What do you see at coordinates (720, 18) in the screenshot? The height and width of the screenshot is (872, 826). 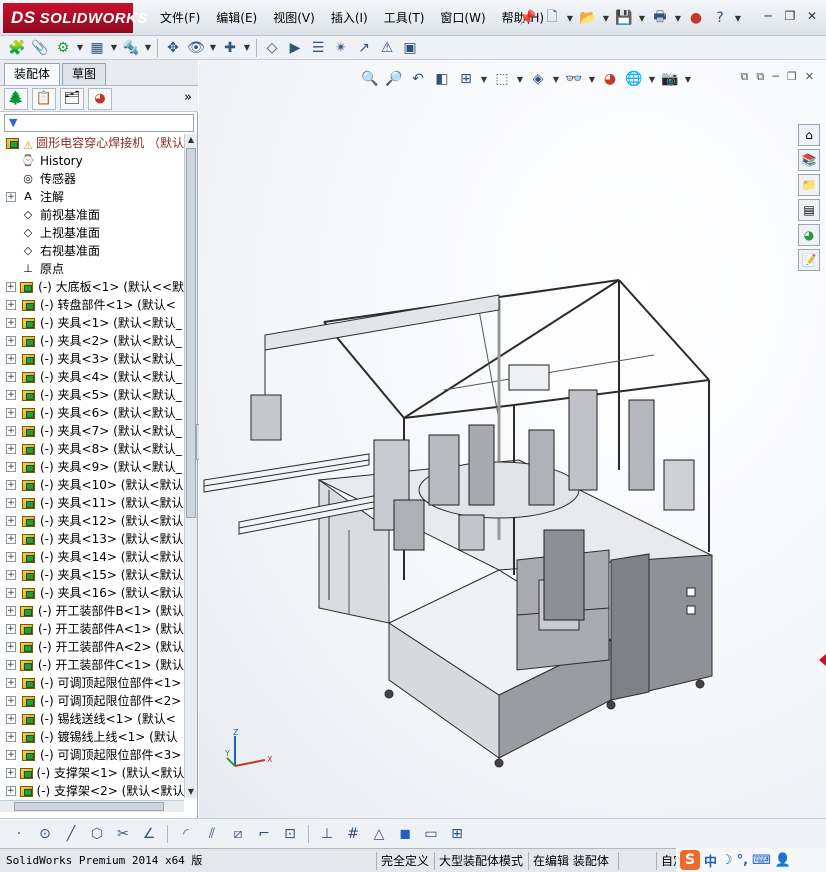 I see `help-icon: ?` at bounding box center [720, 18].